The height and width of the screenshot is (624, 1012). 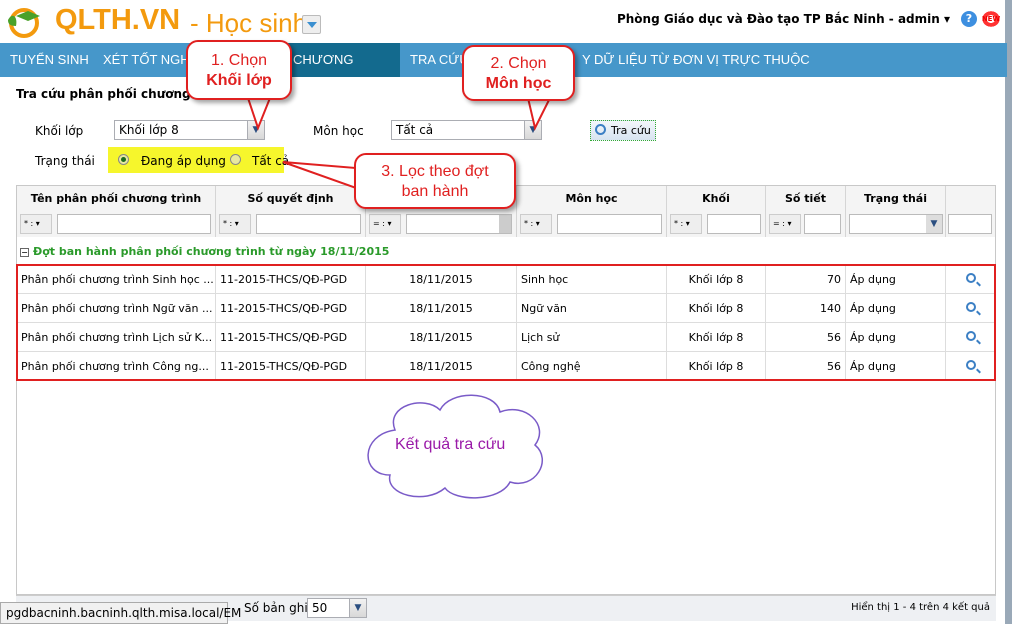 I want to click on window-border, so click(x=1008, y=312).